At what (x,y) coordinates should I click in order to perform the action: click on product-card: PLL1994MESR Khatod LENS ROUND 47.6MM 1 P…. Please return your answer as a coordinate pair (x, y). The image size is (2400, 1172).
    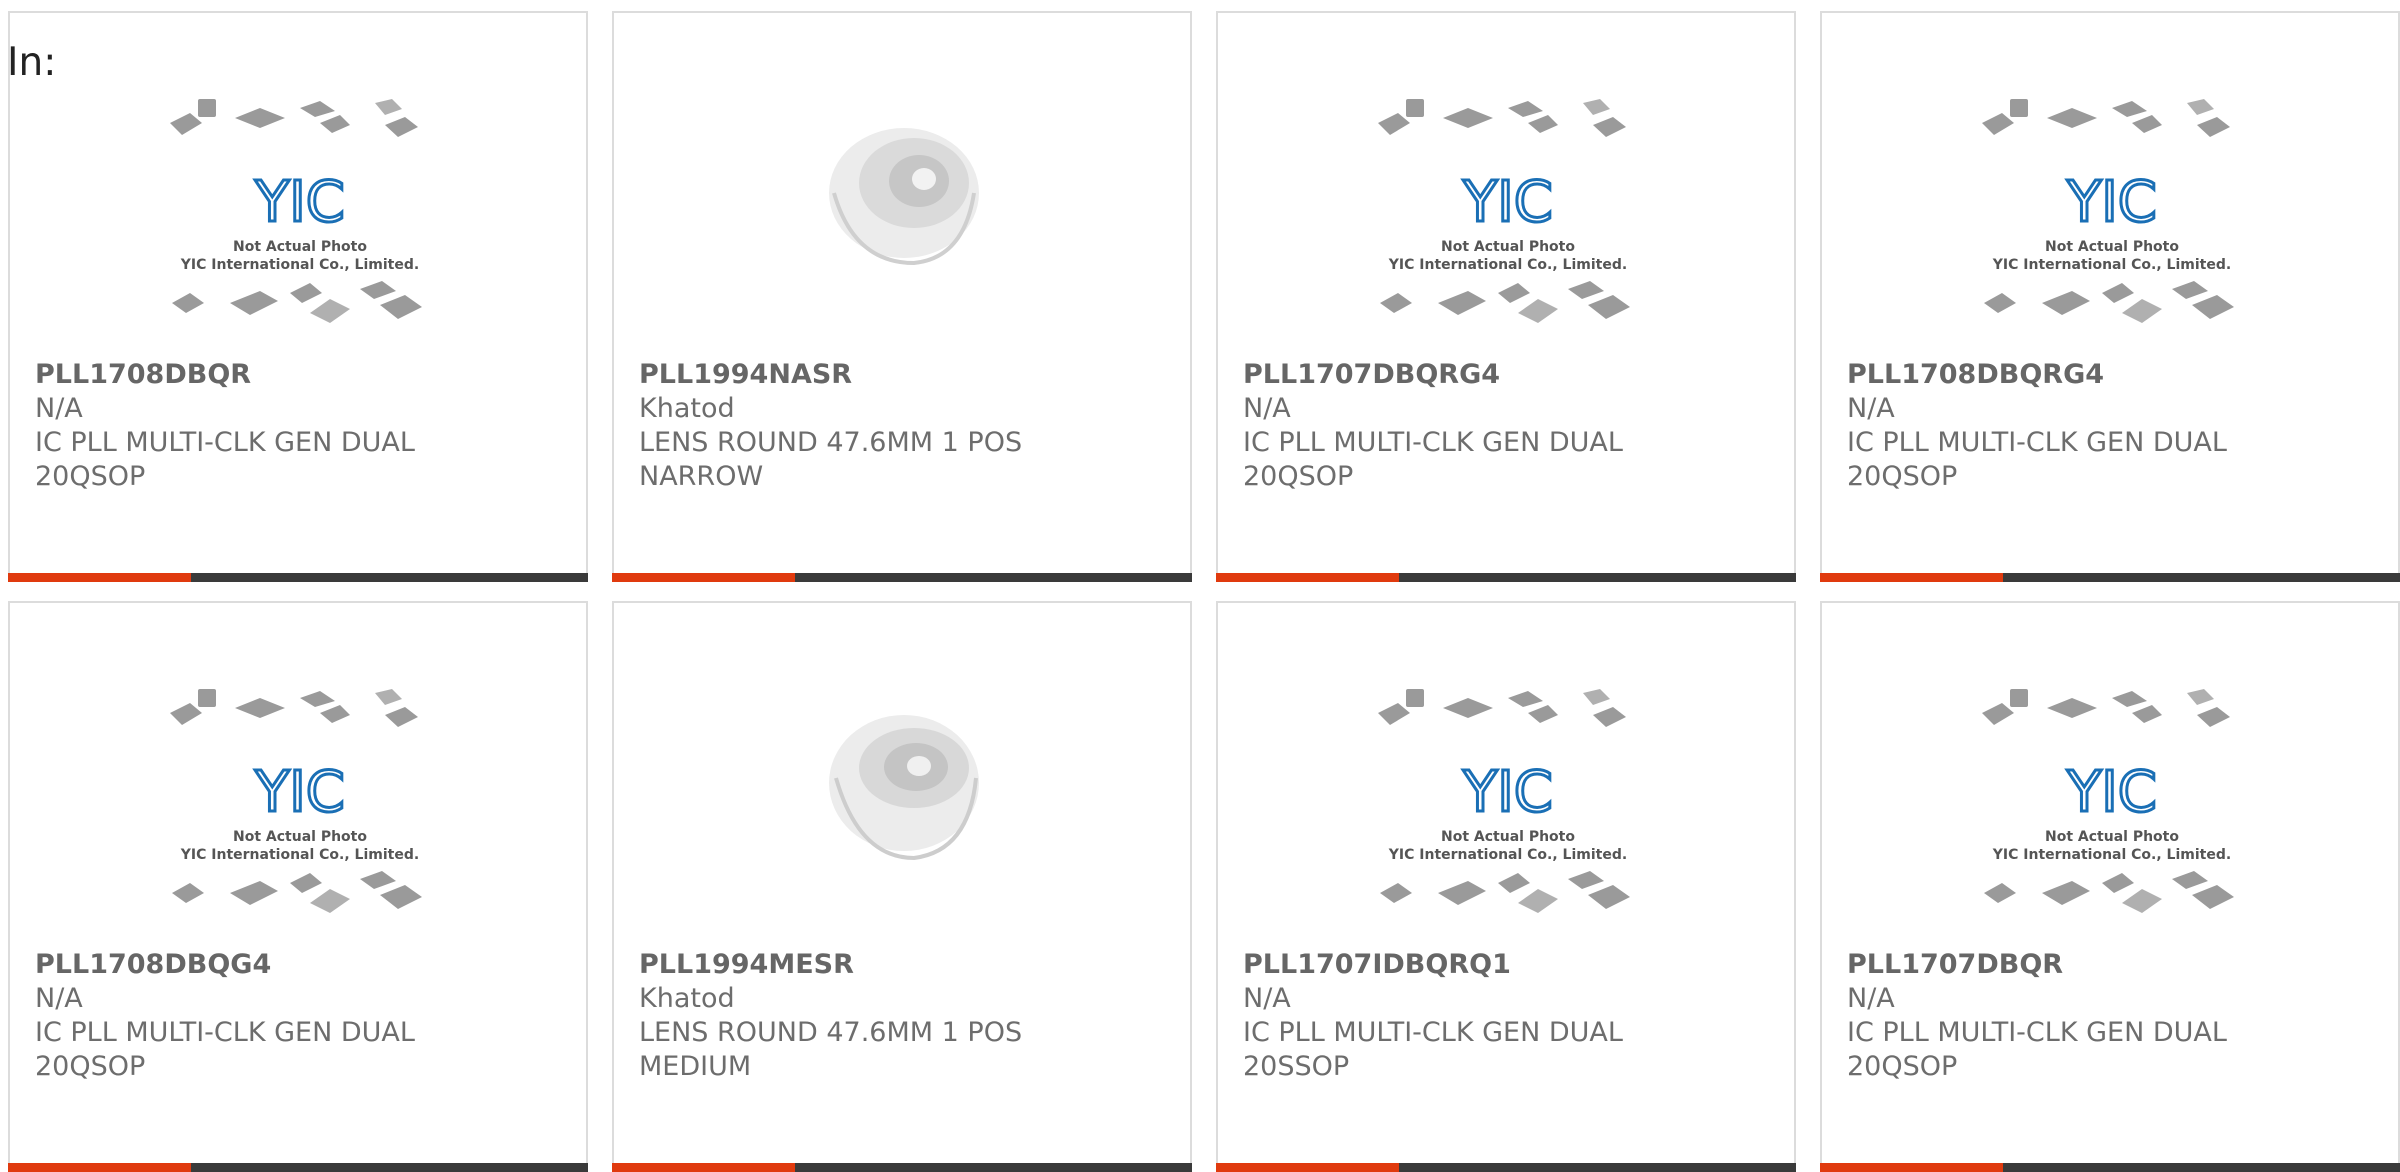
    Looking at the image, I should click on (902, 886).